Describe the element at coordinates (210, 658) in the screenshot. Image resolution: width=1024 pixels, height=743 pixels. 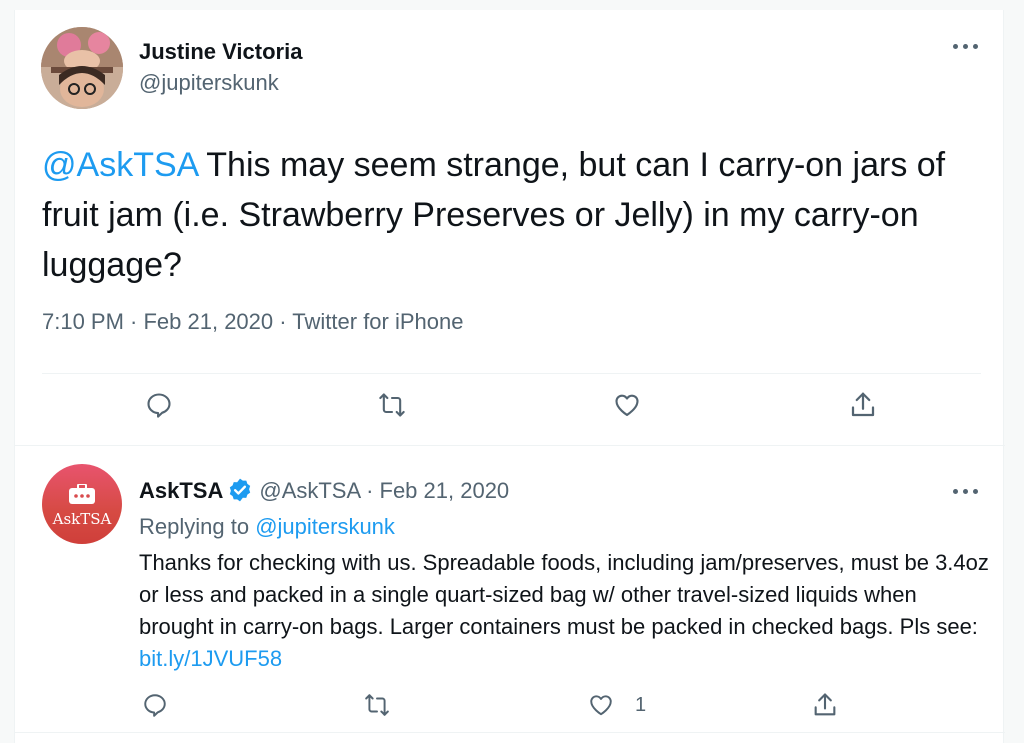
I see `reply-link: bit.ly/1JVUF58` at that location.